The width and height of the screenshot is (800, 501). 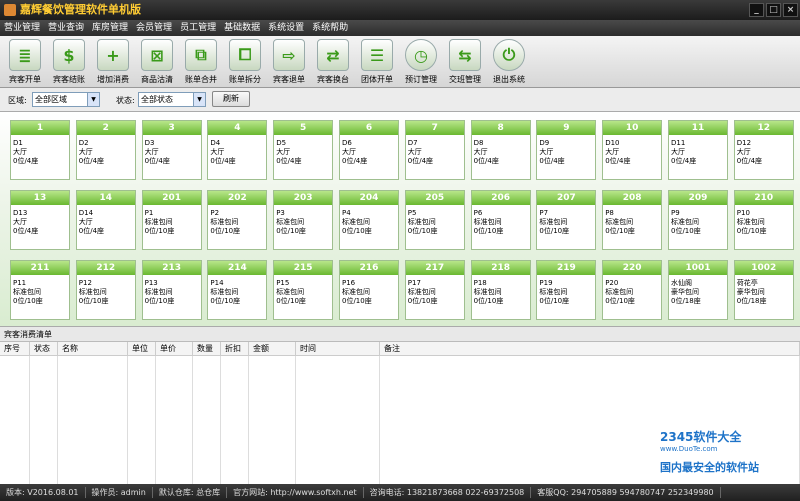 What do you see at coordinates (22, 28) in the screenshot?
I see `menu-item: 营业管理` at bounding box center [22, 28].